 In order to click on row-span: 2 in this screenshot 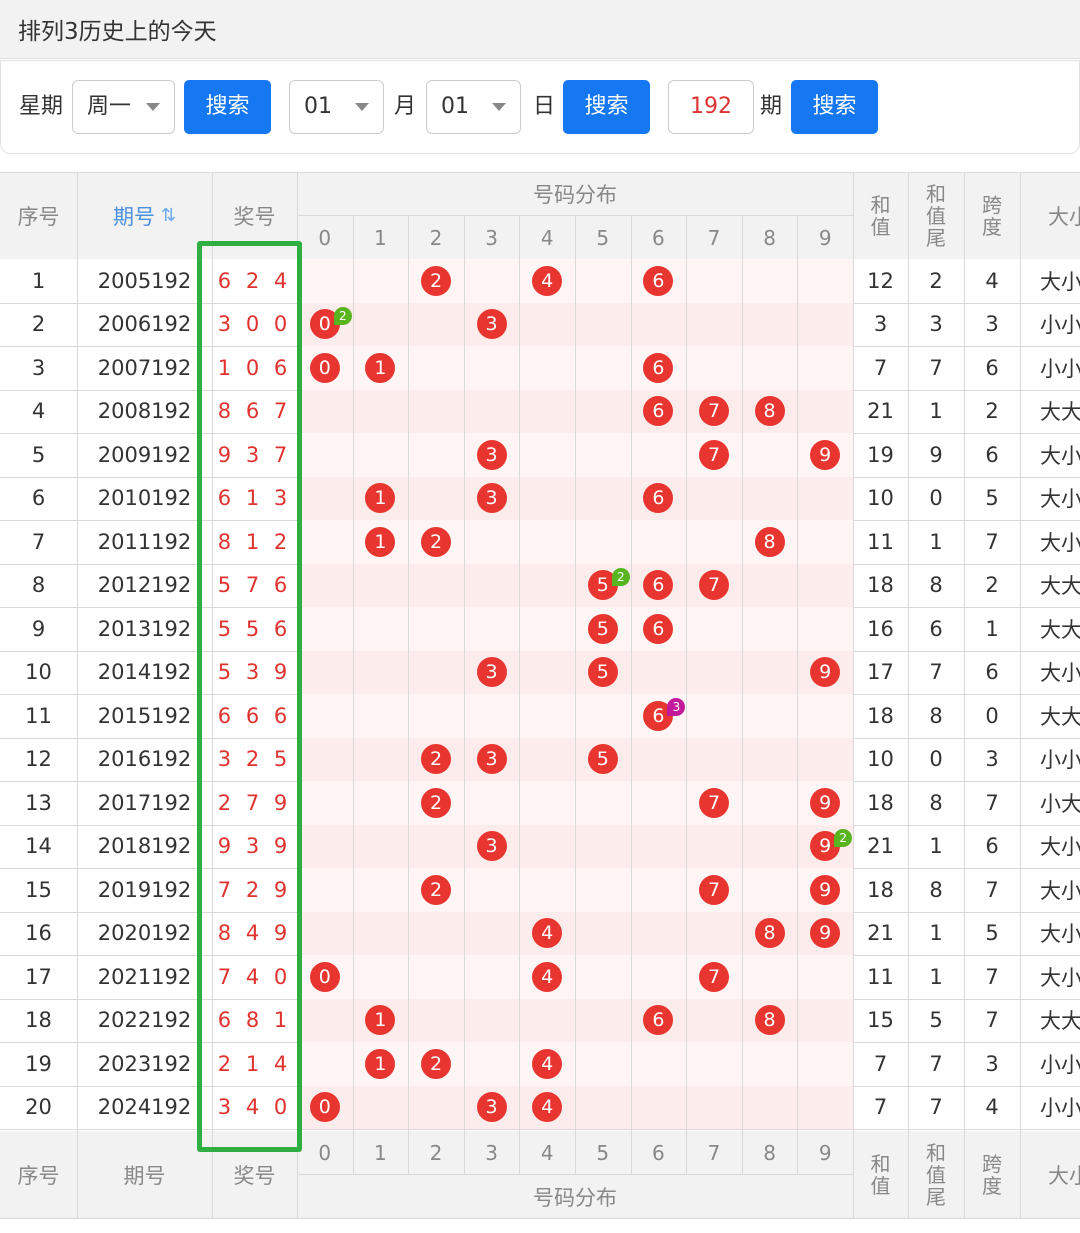, I will do `click(992, 411)`.